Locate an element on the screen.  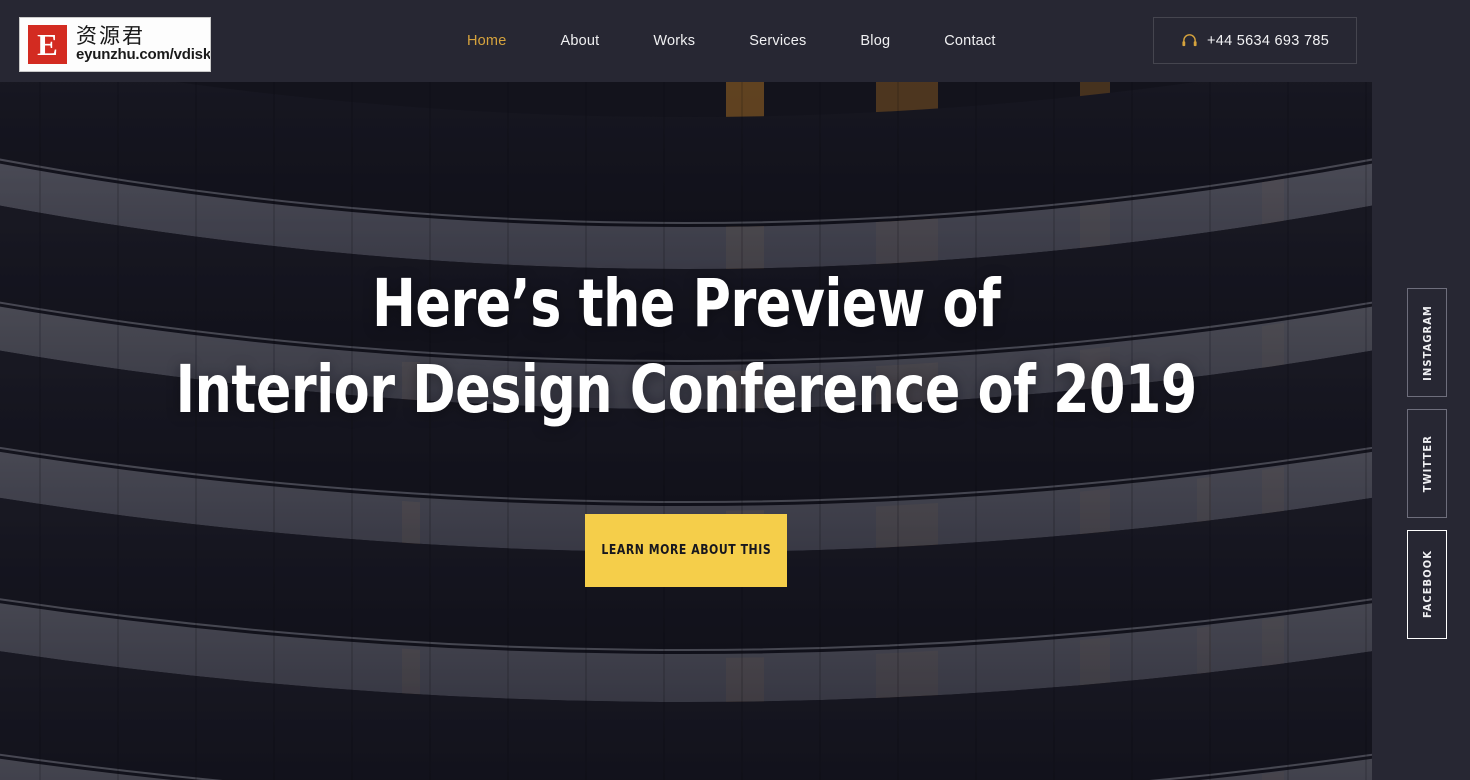
nav-item-home: Home is located at coordinates (486, 41).